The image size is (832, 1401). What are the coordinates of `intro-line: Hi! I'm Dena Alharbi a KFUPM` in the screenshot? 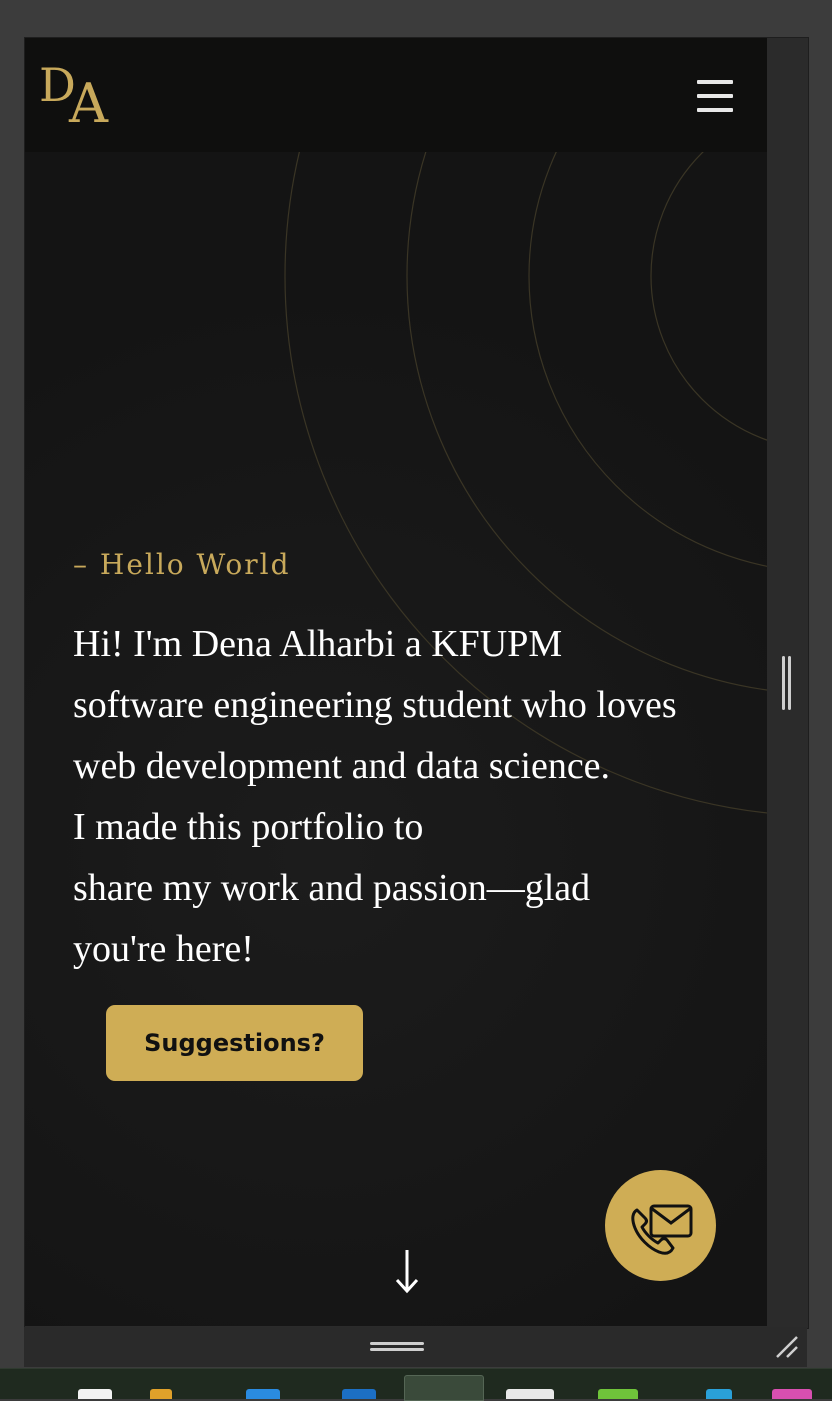 It's located at (318, 644).